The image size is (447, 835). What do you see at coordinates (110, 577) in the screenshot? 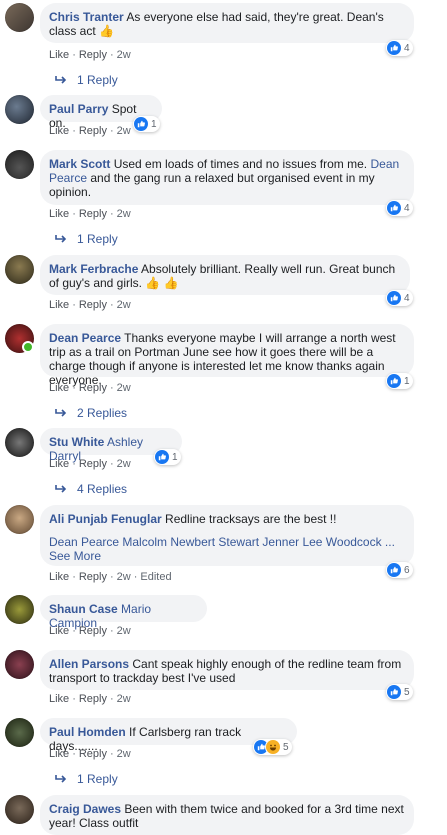
I see `comment-actions: Like · Reply · 2w · Edited` at bounding box center [110, 577].